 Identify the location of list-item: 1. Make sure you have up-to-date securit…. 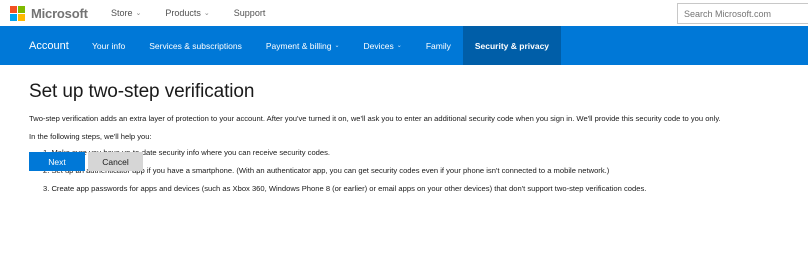
(187, 152).